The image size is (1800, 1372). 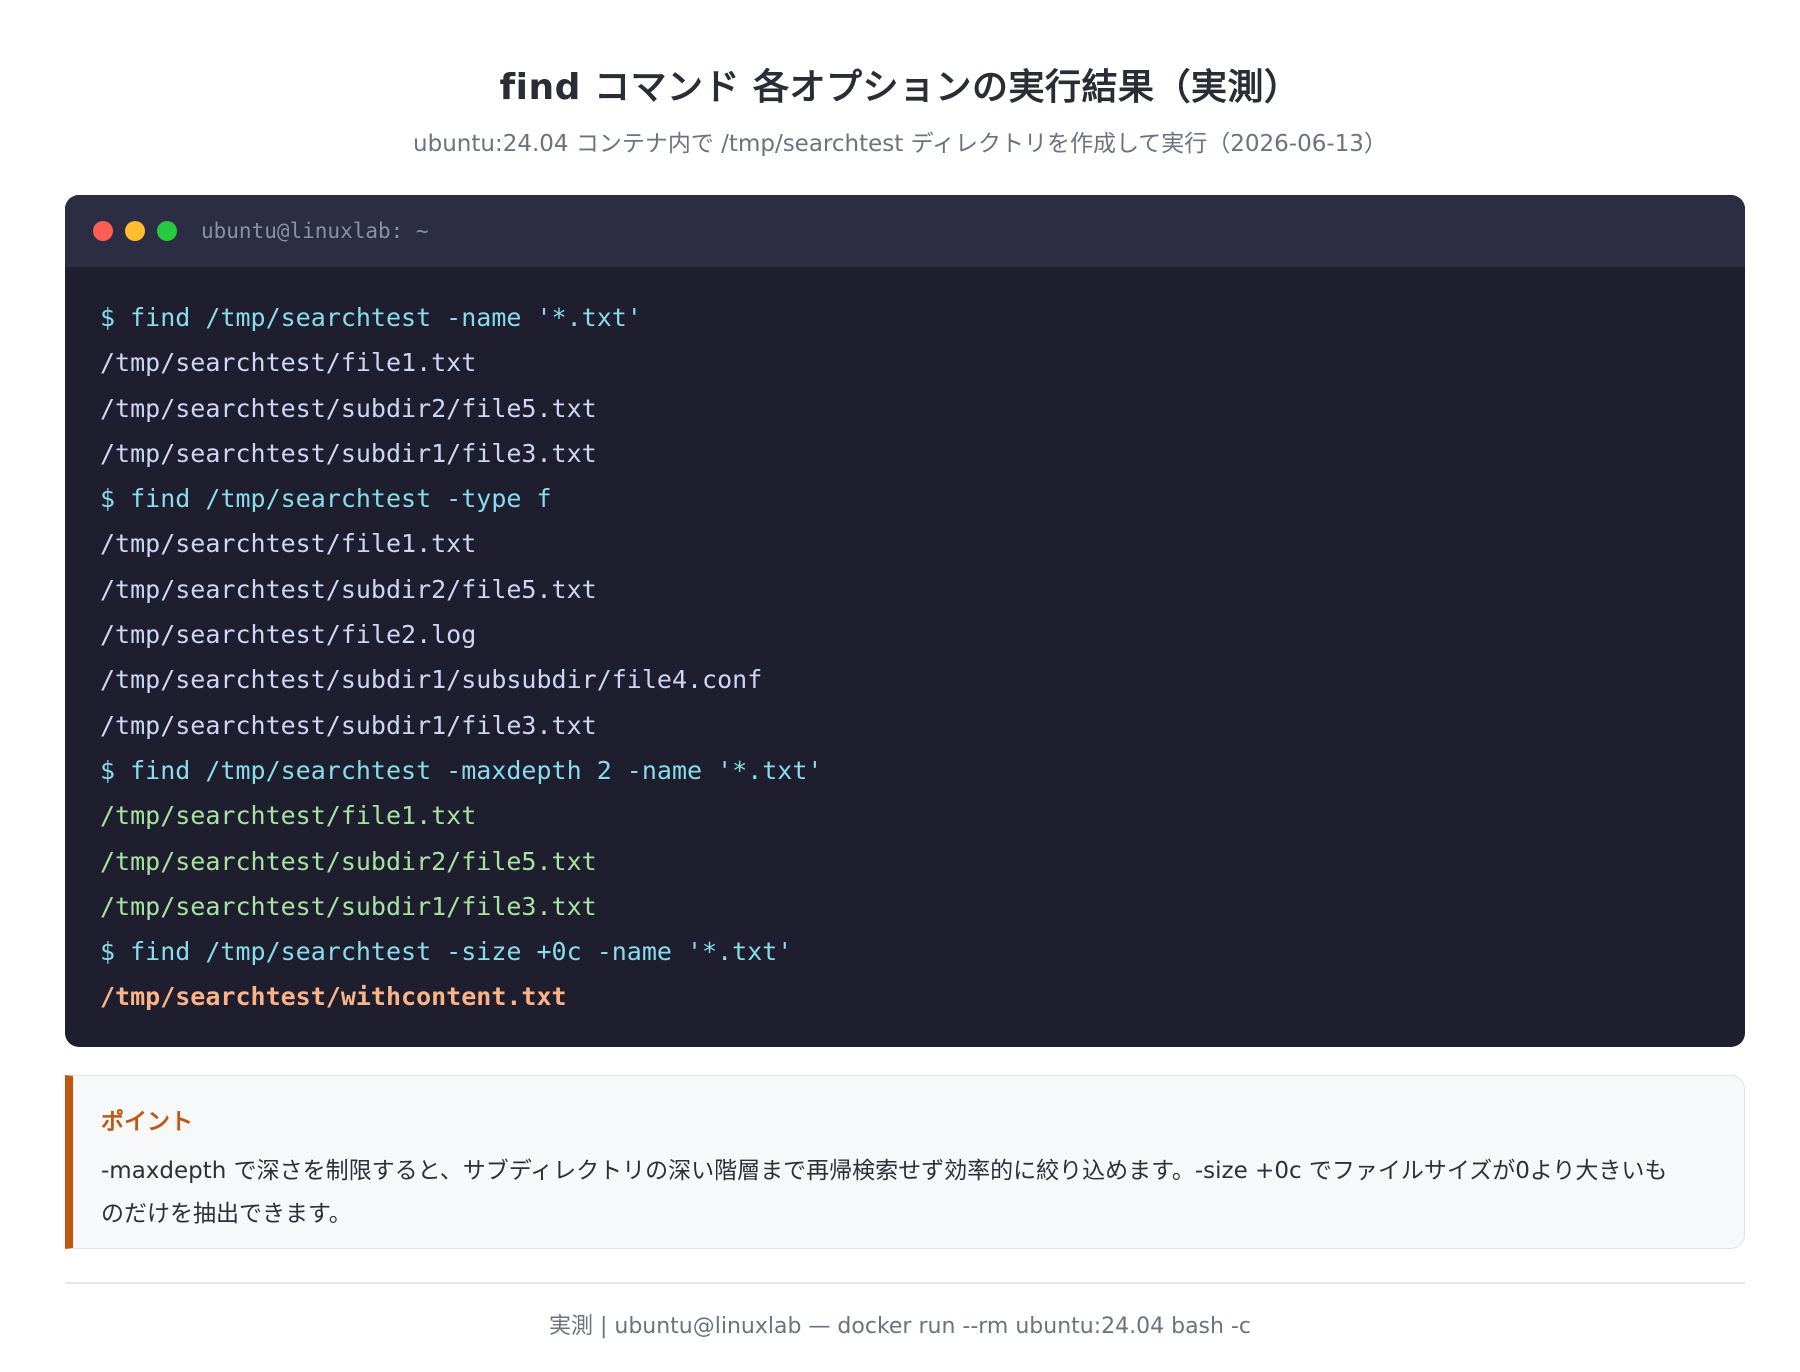 I want to click on page-title: find コマンド 各オプションの実行結果（実測）, so click(x=900, y=87).